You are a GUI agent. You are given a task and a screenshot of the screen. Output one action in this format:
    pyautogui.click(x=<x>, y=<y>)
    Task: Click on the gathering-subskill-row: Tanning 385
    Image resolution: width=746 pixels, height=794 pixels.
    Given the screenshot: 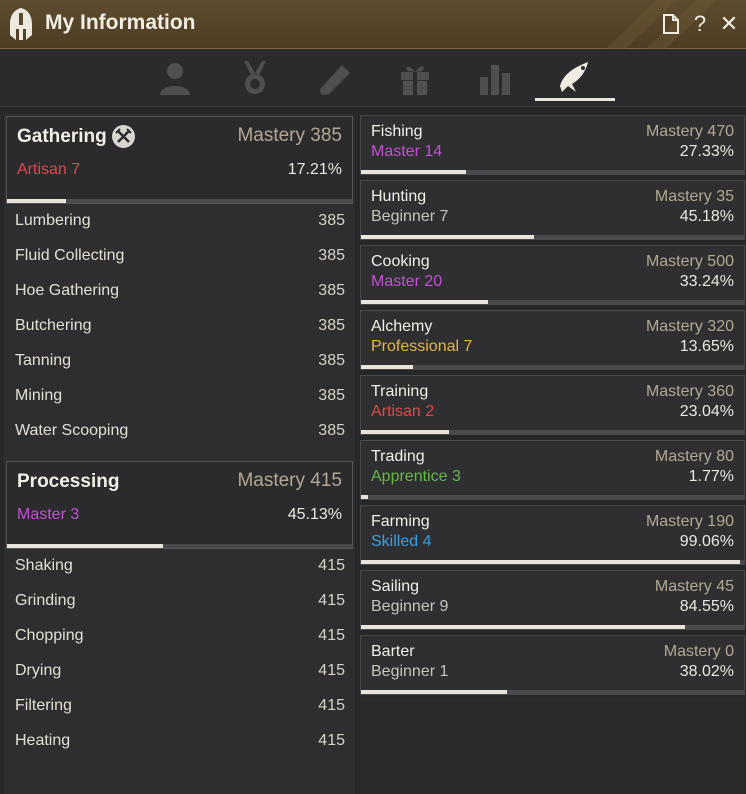 What is the action you would take?
    pyautogui.click(x=180, y=365)
    